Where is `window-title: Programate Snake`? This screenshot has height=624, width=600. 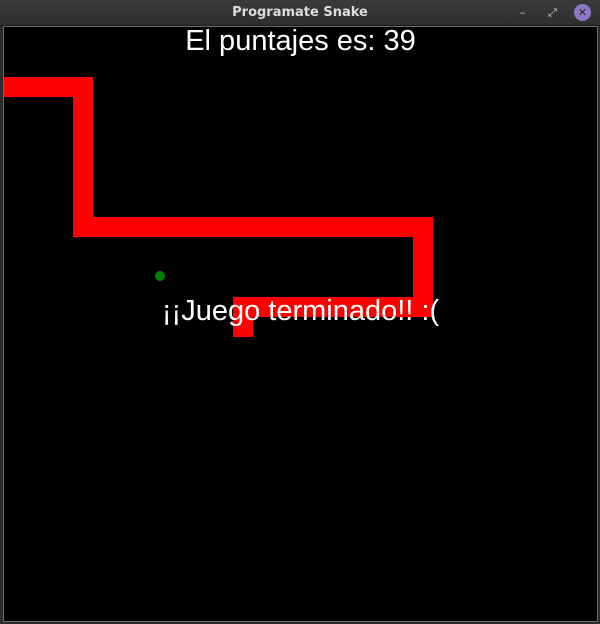
window-title: Programate Snake is located at coordinates (300, 12).